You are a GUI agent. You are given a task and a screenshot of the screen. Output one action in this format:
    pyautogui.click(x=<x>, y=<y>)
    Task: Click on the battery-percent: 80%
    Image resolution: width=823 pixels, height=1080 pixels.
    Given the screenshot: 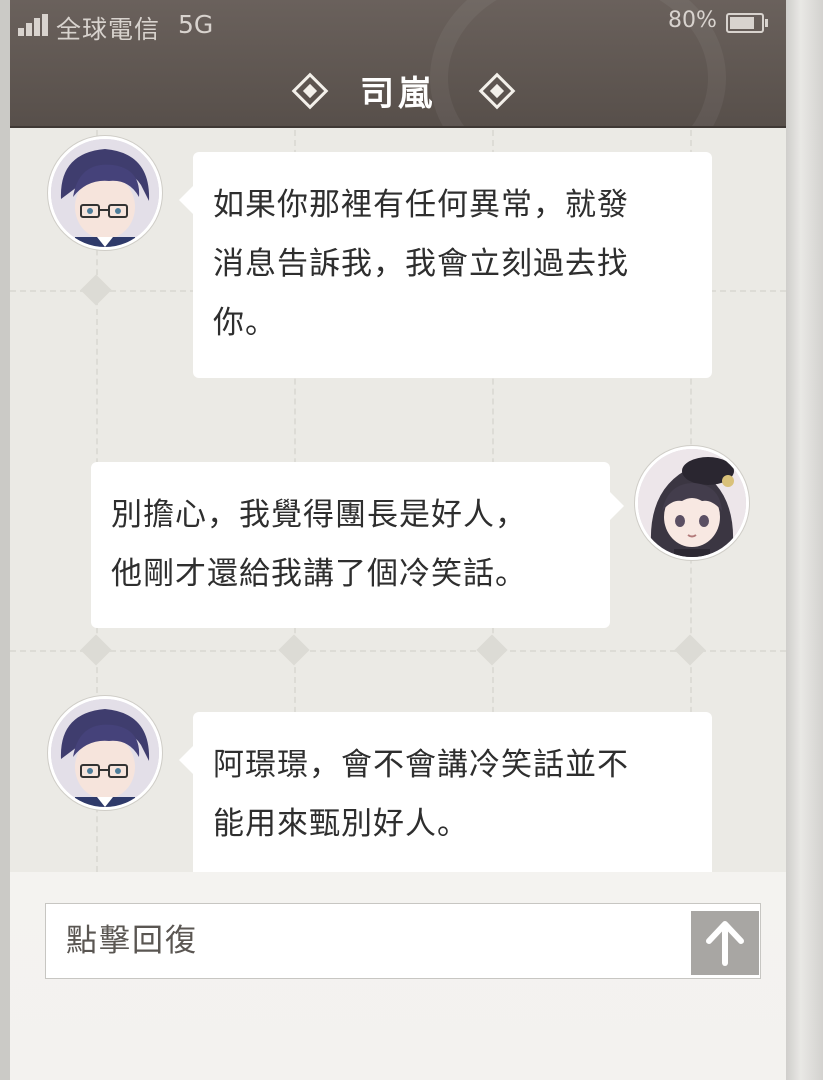 What is the action you would take?
    pyautogui.click(x=692, y=20)
    